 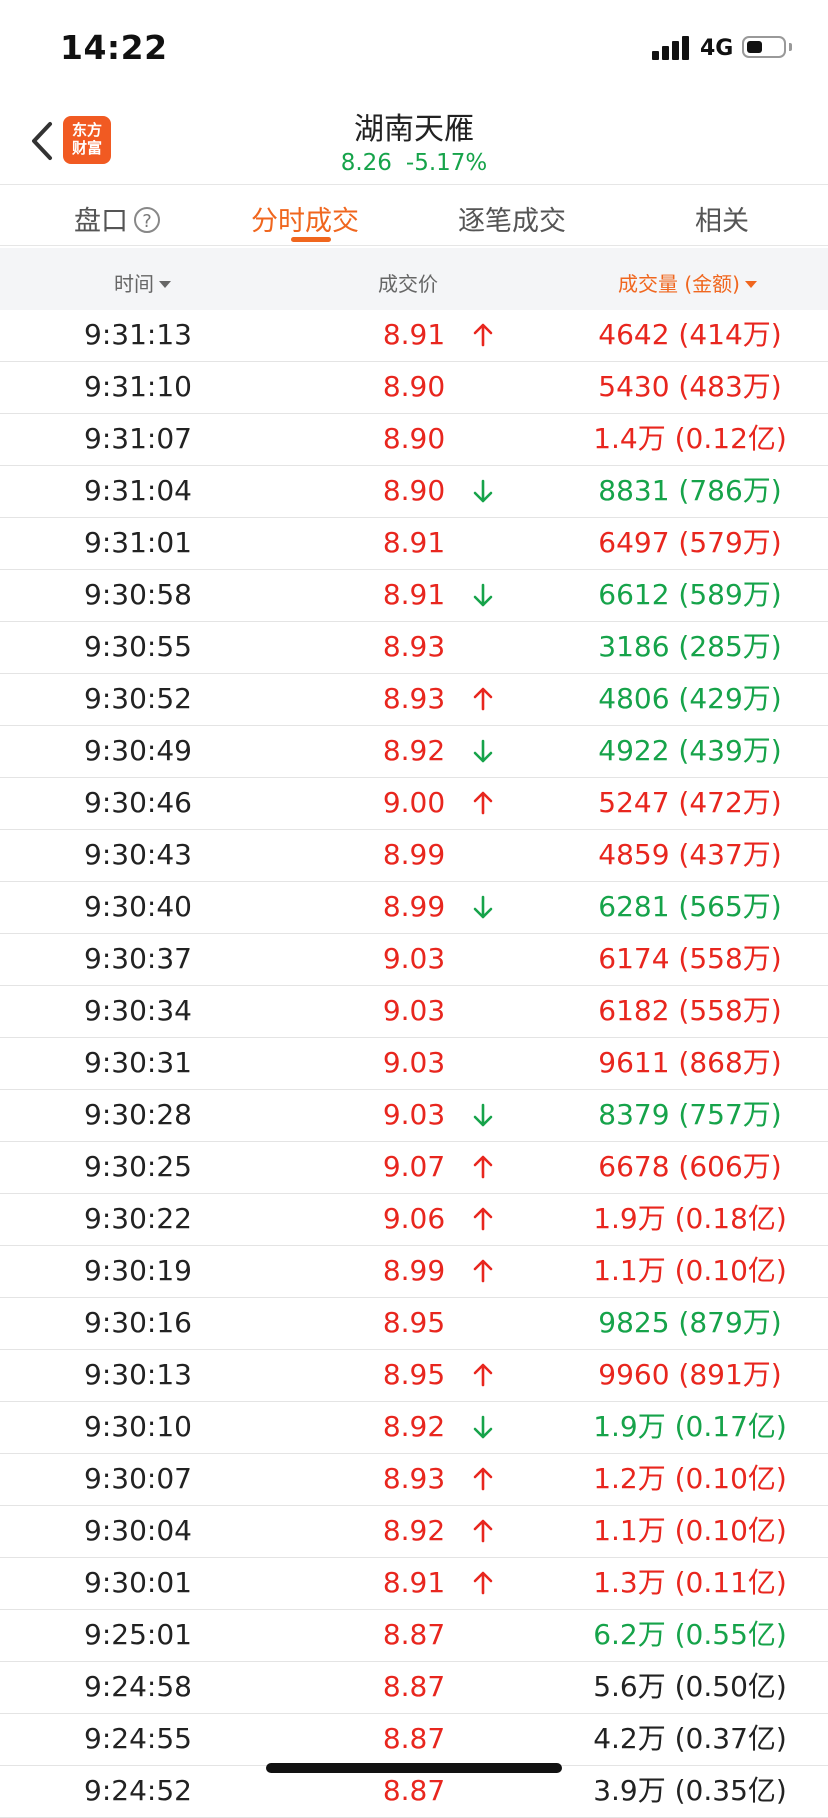 I want to click on trade-volume: 8831 (786万), so click(x=690, y=490).